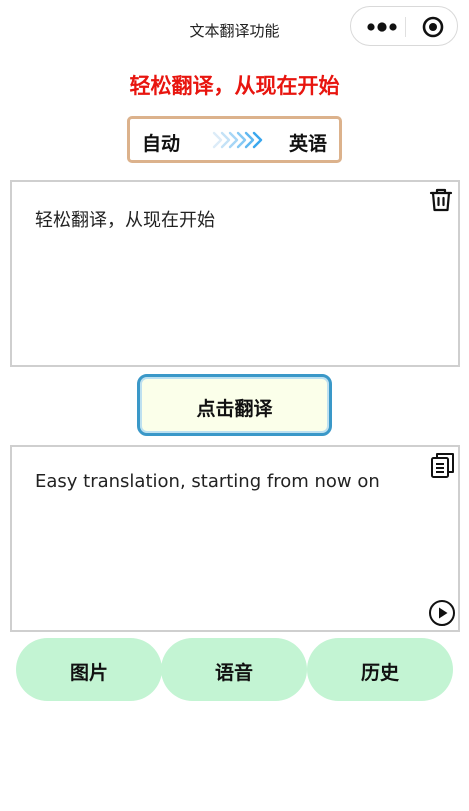 This screenshot has width=469, height=811. Describe the element at coordinates (441, 200) in the screenshot. I see `trash-icon` at that location.